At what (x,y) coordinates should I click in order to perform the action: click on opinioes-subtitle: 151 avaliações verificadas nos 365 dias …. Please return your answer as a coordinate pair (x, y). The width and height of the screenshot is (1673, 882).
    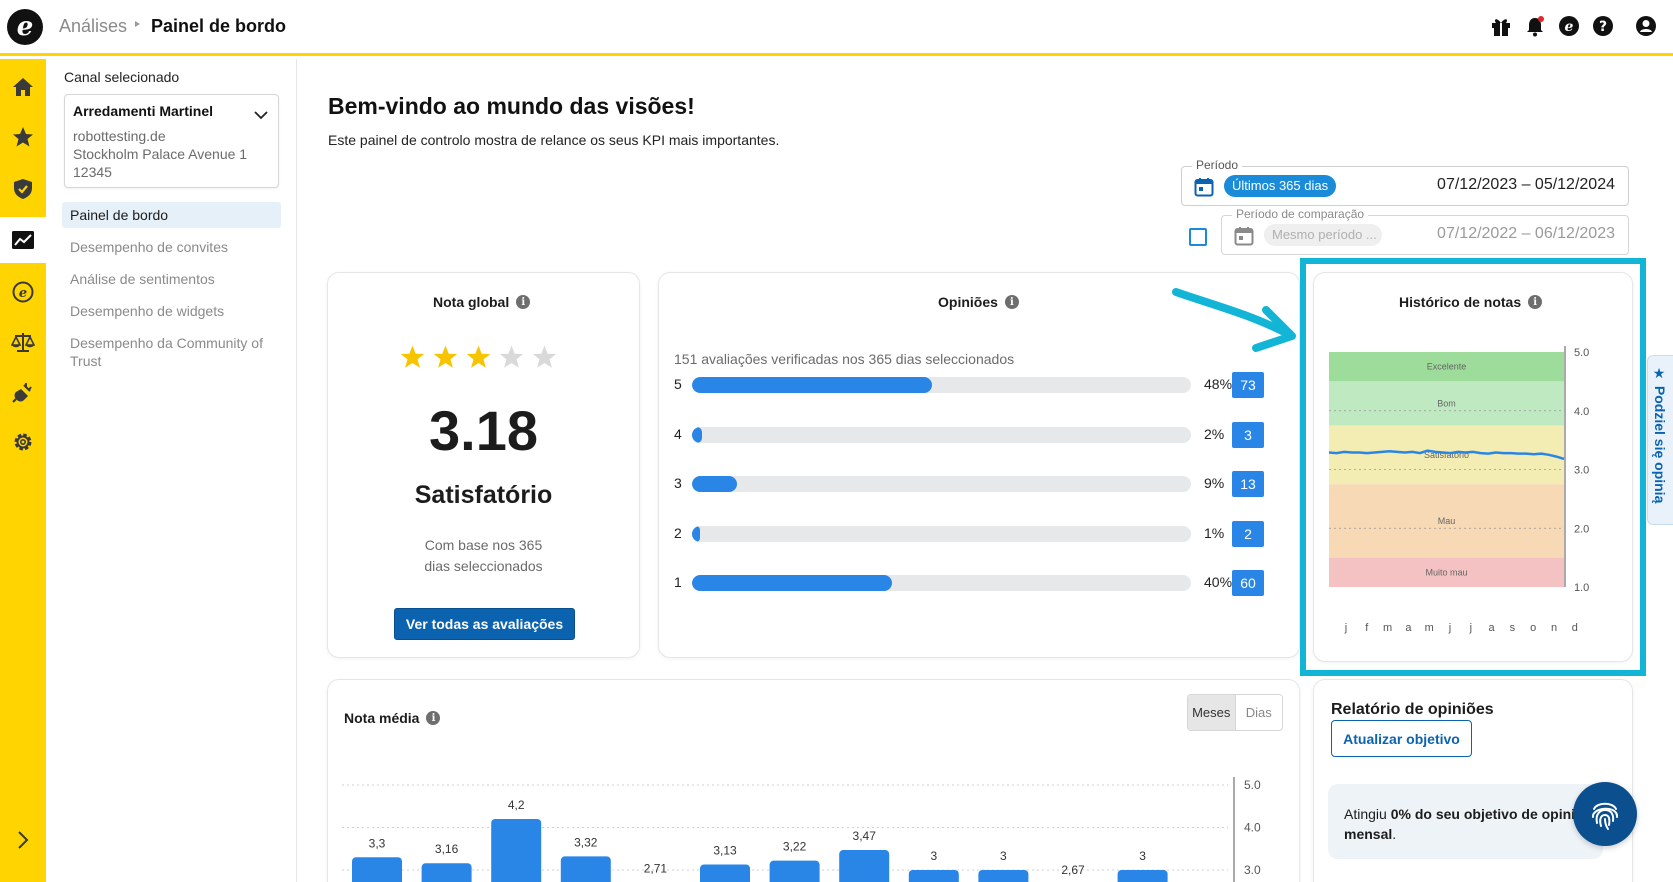
    Looking at the image, I should click on (844, 359).